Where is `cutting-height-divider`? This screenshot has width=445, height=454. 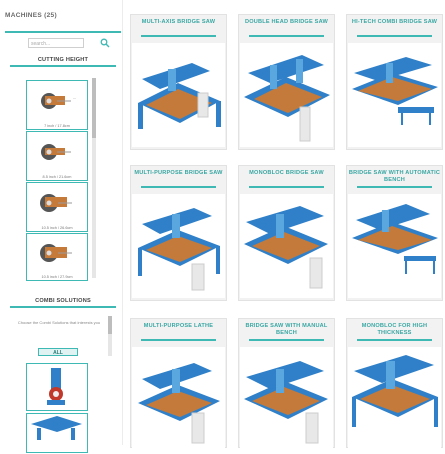 cutting-height-divider is located at coordinates (63, 66).